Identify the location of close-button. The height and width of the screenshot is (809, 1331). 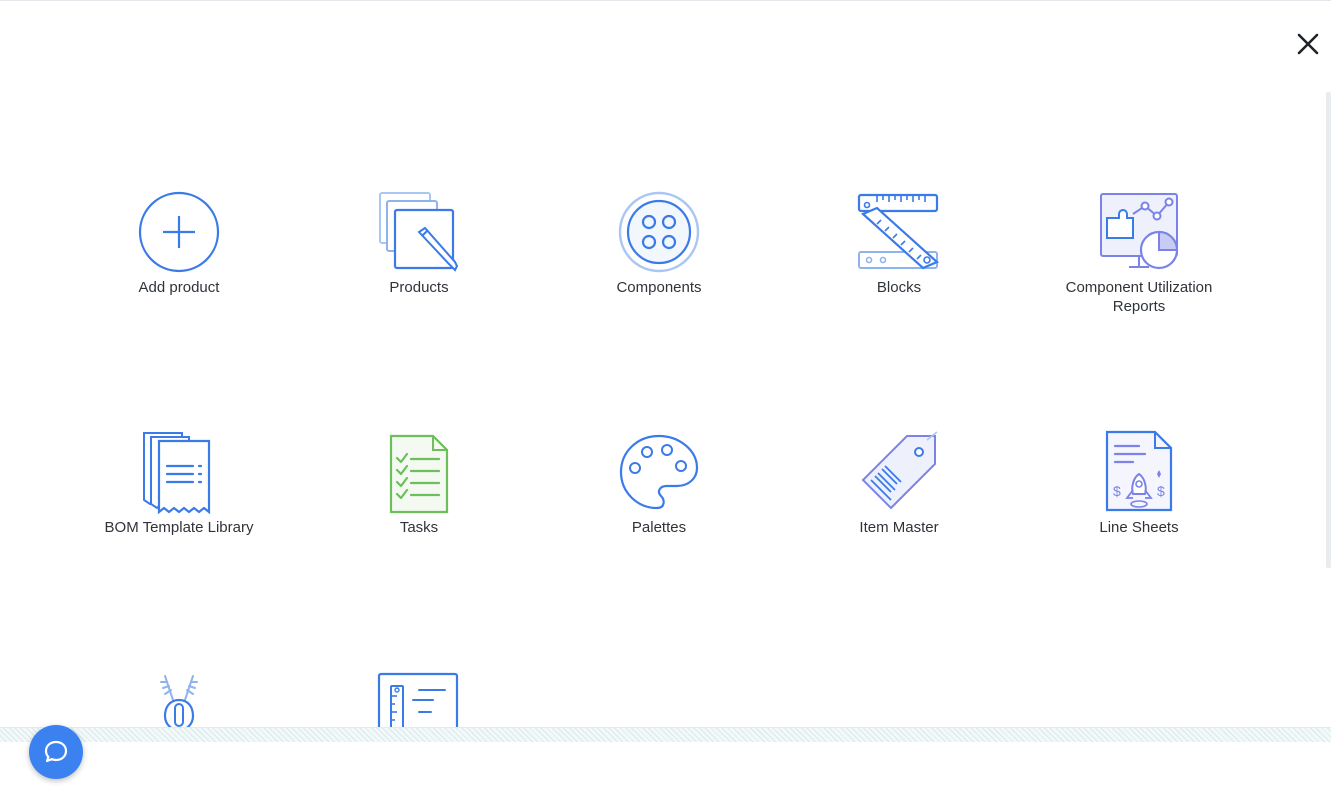
(1308, 44).